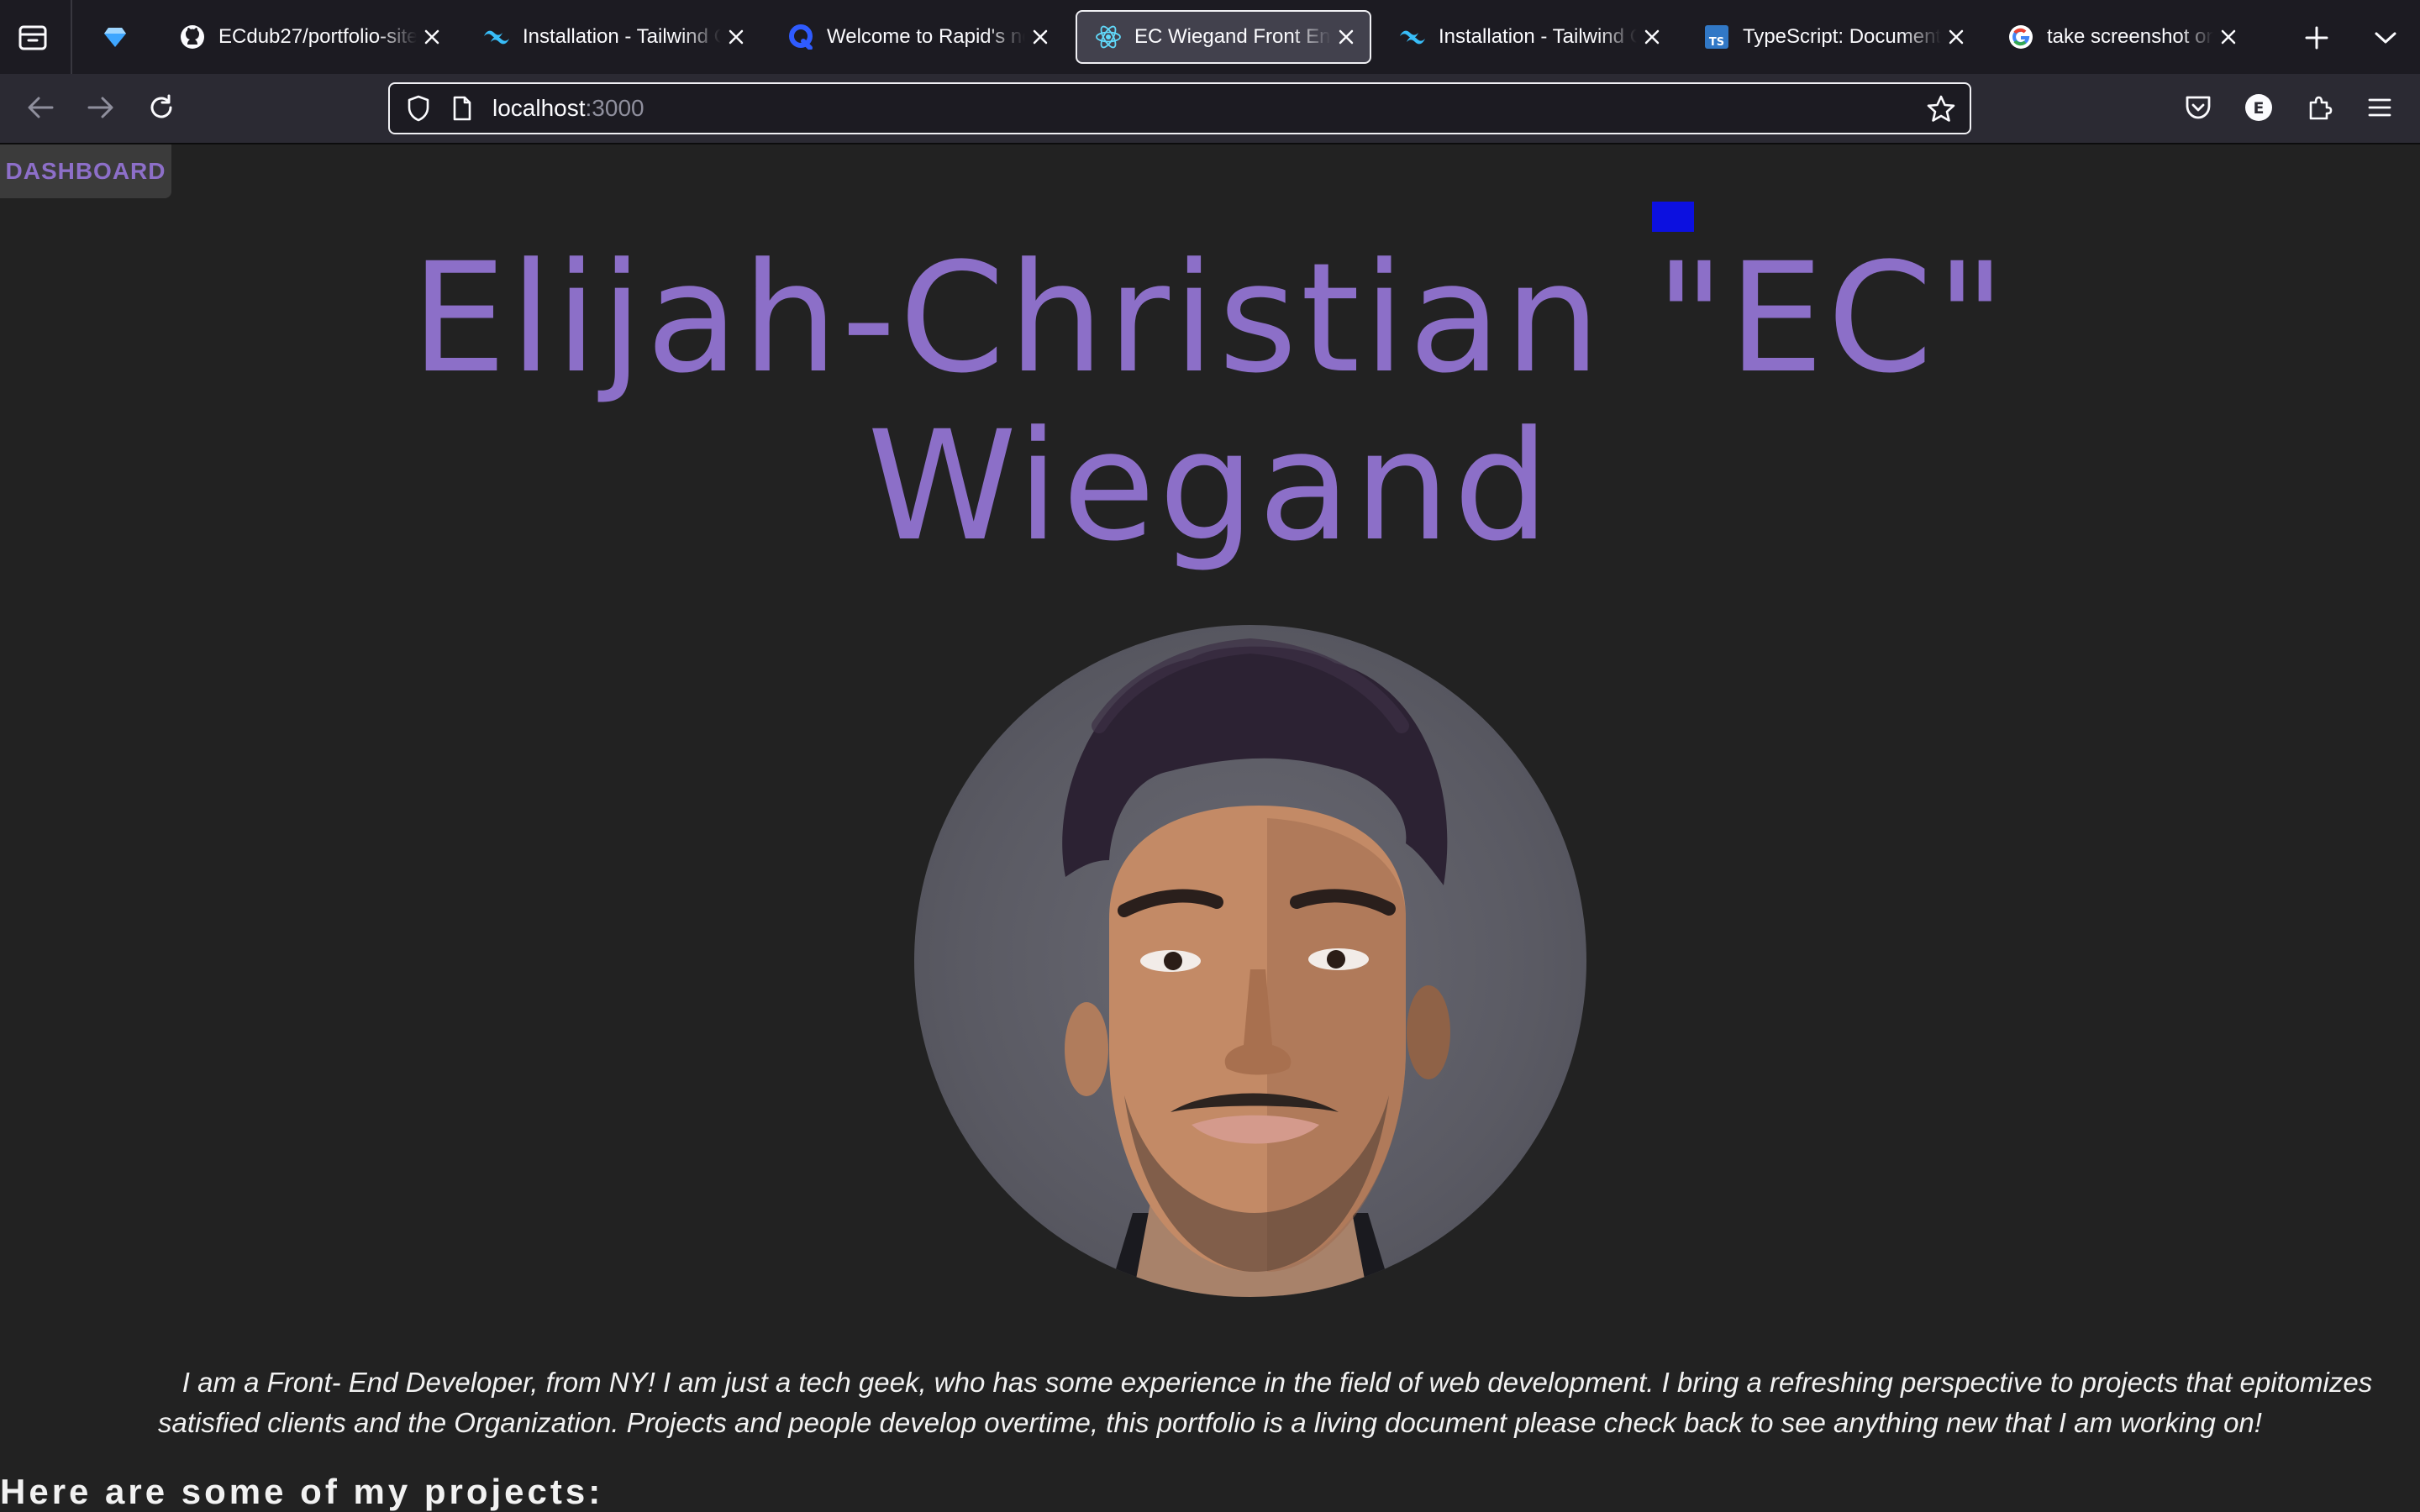 This screenshot has height=1512, width=2420. I want to click on github-icon, so click(192, 37).